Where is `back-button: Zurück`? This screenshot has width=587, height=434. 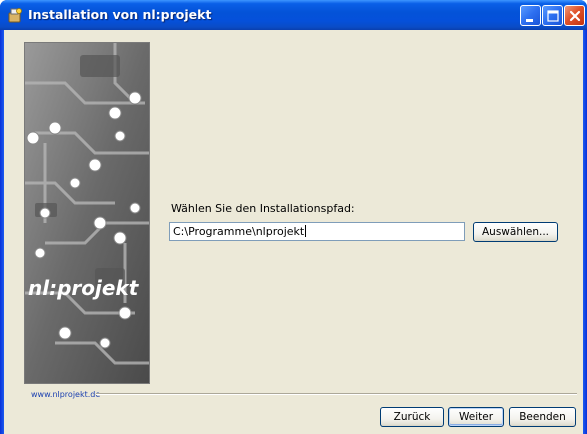 back-button: Zurück is located at coordinates (412, 417).